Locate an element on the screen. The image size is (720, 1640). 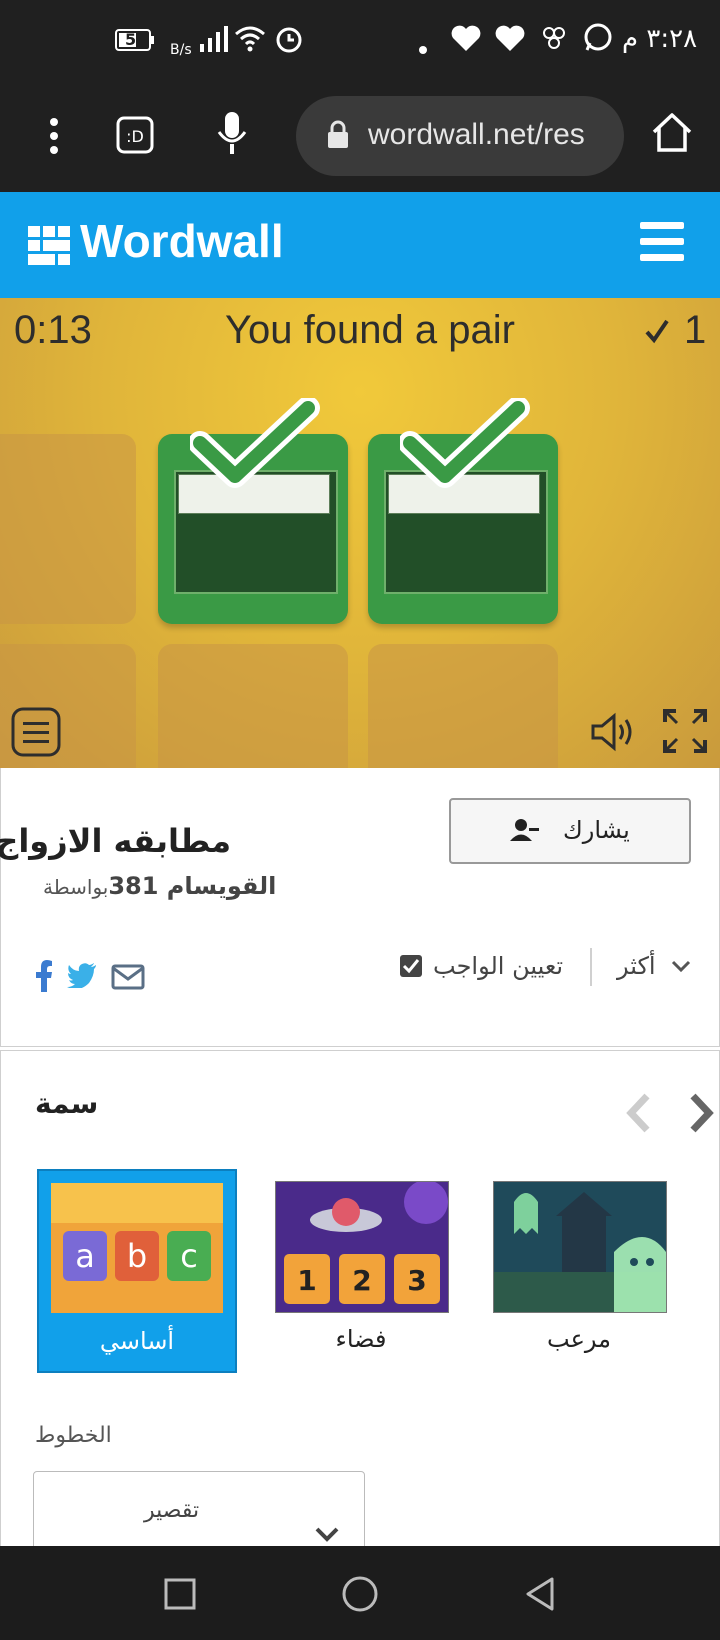
email-icon is located at coordinates (128, 980).